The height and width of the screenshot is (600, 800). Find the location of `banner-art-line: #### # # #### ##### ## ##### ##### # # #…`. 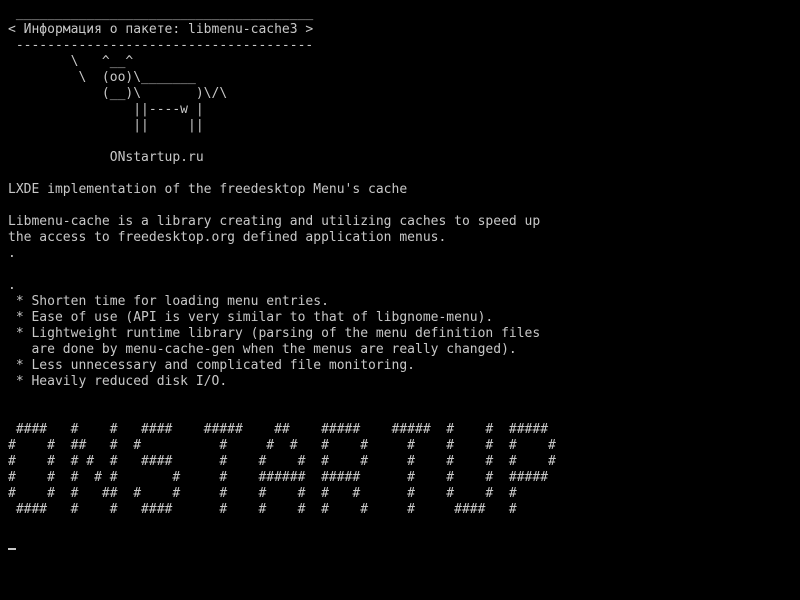

banner-art-line: #### # # #### ##### ## ##### ##### # # #… is located at coordinates (278, 429).